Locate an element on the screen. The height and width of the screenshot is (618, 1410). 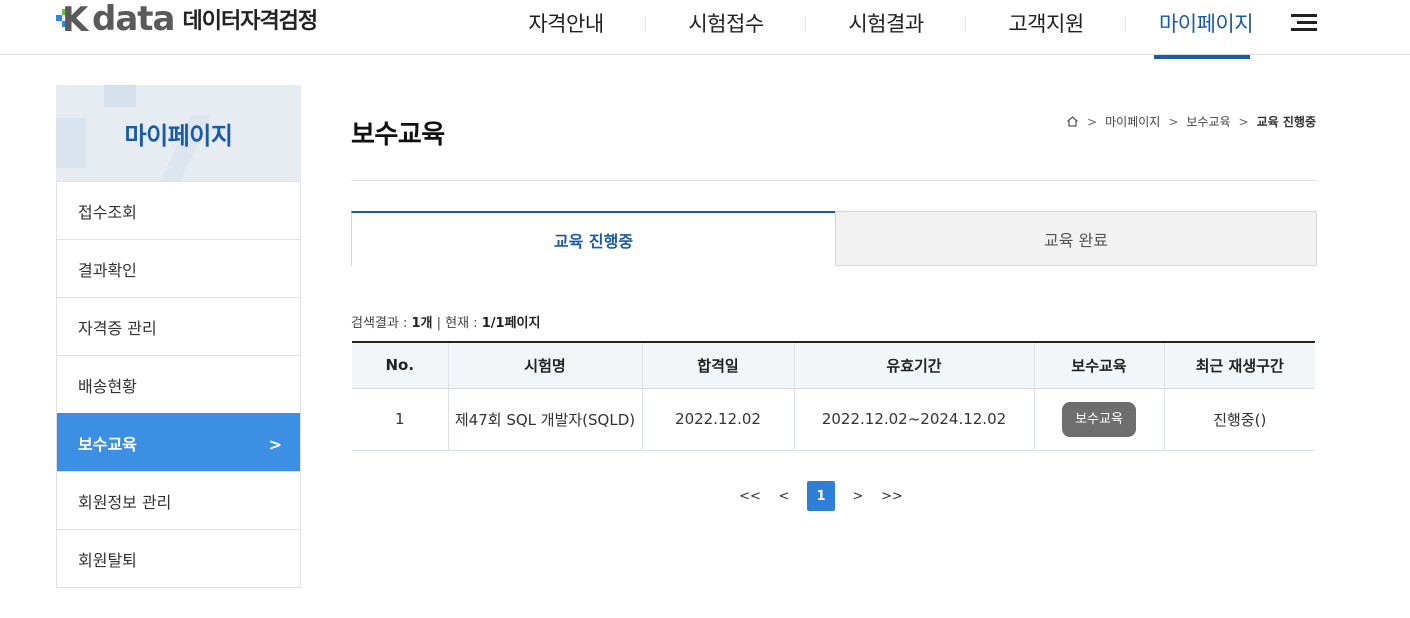
logo-letter: K is located at coordinates (75, 20).